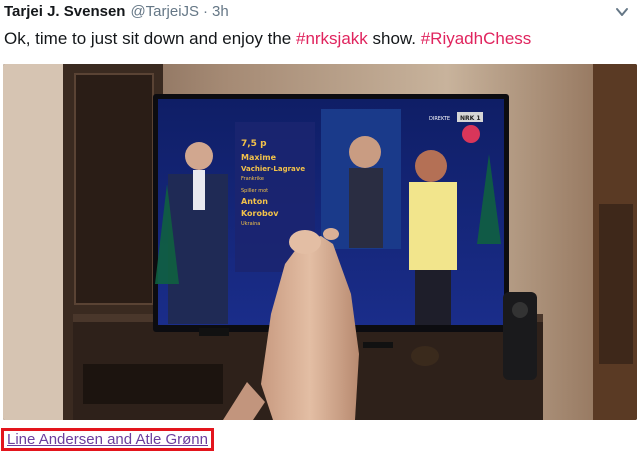 The width and height of the screenshot is (639, 458). I want to click on overlay-score: 7,5 p, so click(254, 144).